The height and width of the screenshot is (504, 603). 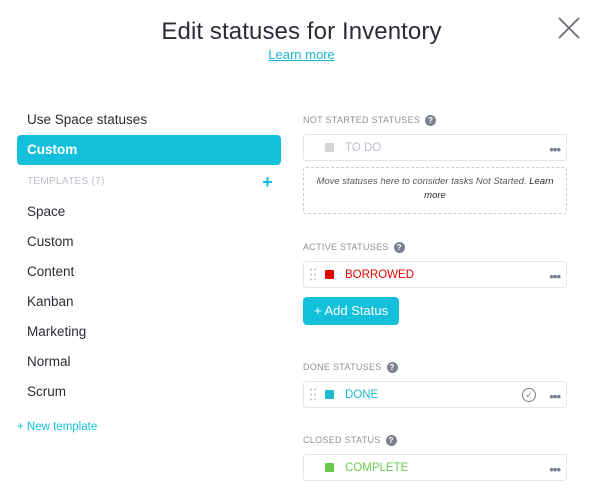 I want to click on status-name: BORROWED, so click(x=379, y=275).